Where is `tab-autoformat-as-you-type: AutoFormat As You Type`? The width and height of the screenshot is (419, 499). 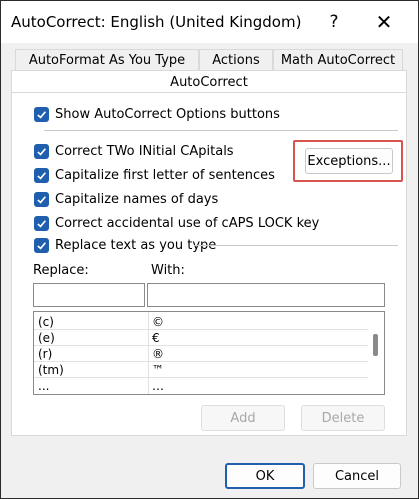
tab-autoformat-as-you-type: AutoFormat As You Type is located at coordinates (107, 60).